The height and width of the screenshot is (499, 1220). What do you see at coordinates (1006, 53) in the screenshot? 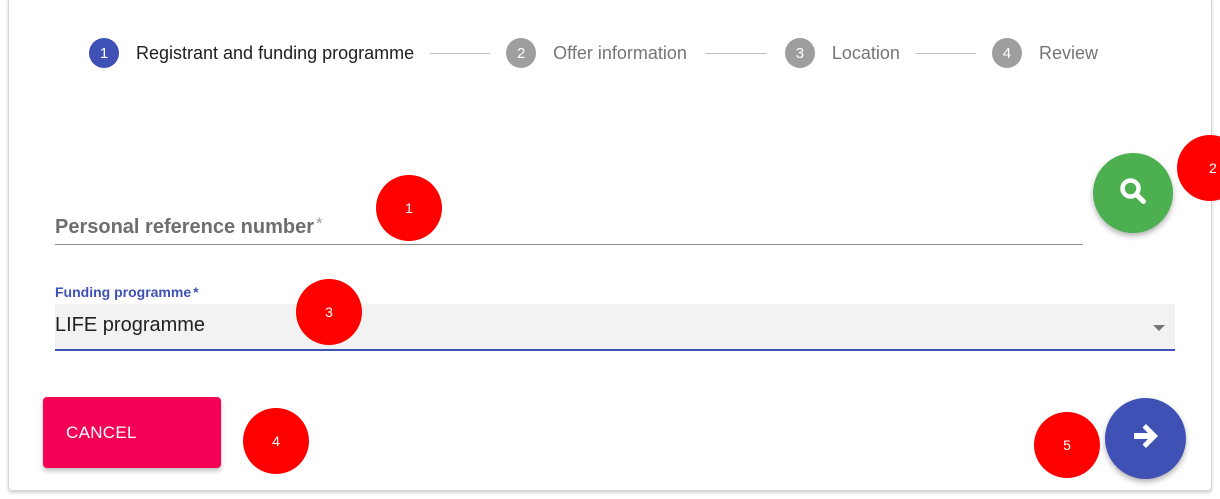
I see `step-4-number: 4` at bounding box center [1006, 53].